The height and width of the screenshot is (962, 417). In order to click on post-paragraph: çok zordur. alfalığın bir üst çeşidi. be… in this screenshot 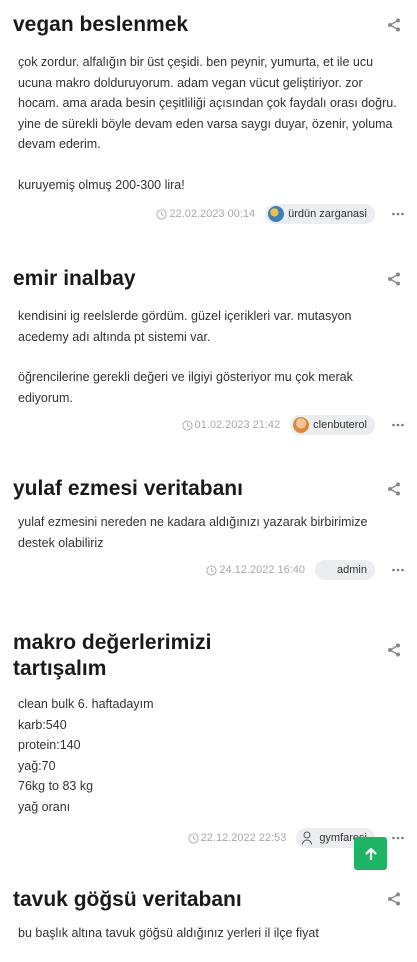, I will do `click(207, 103)`.